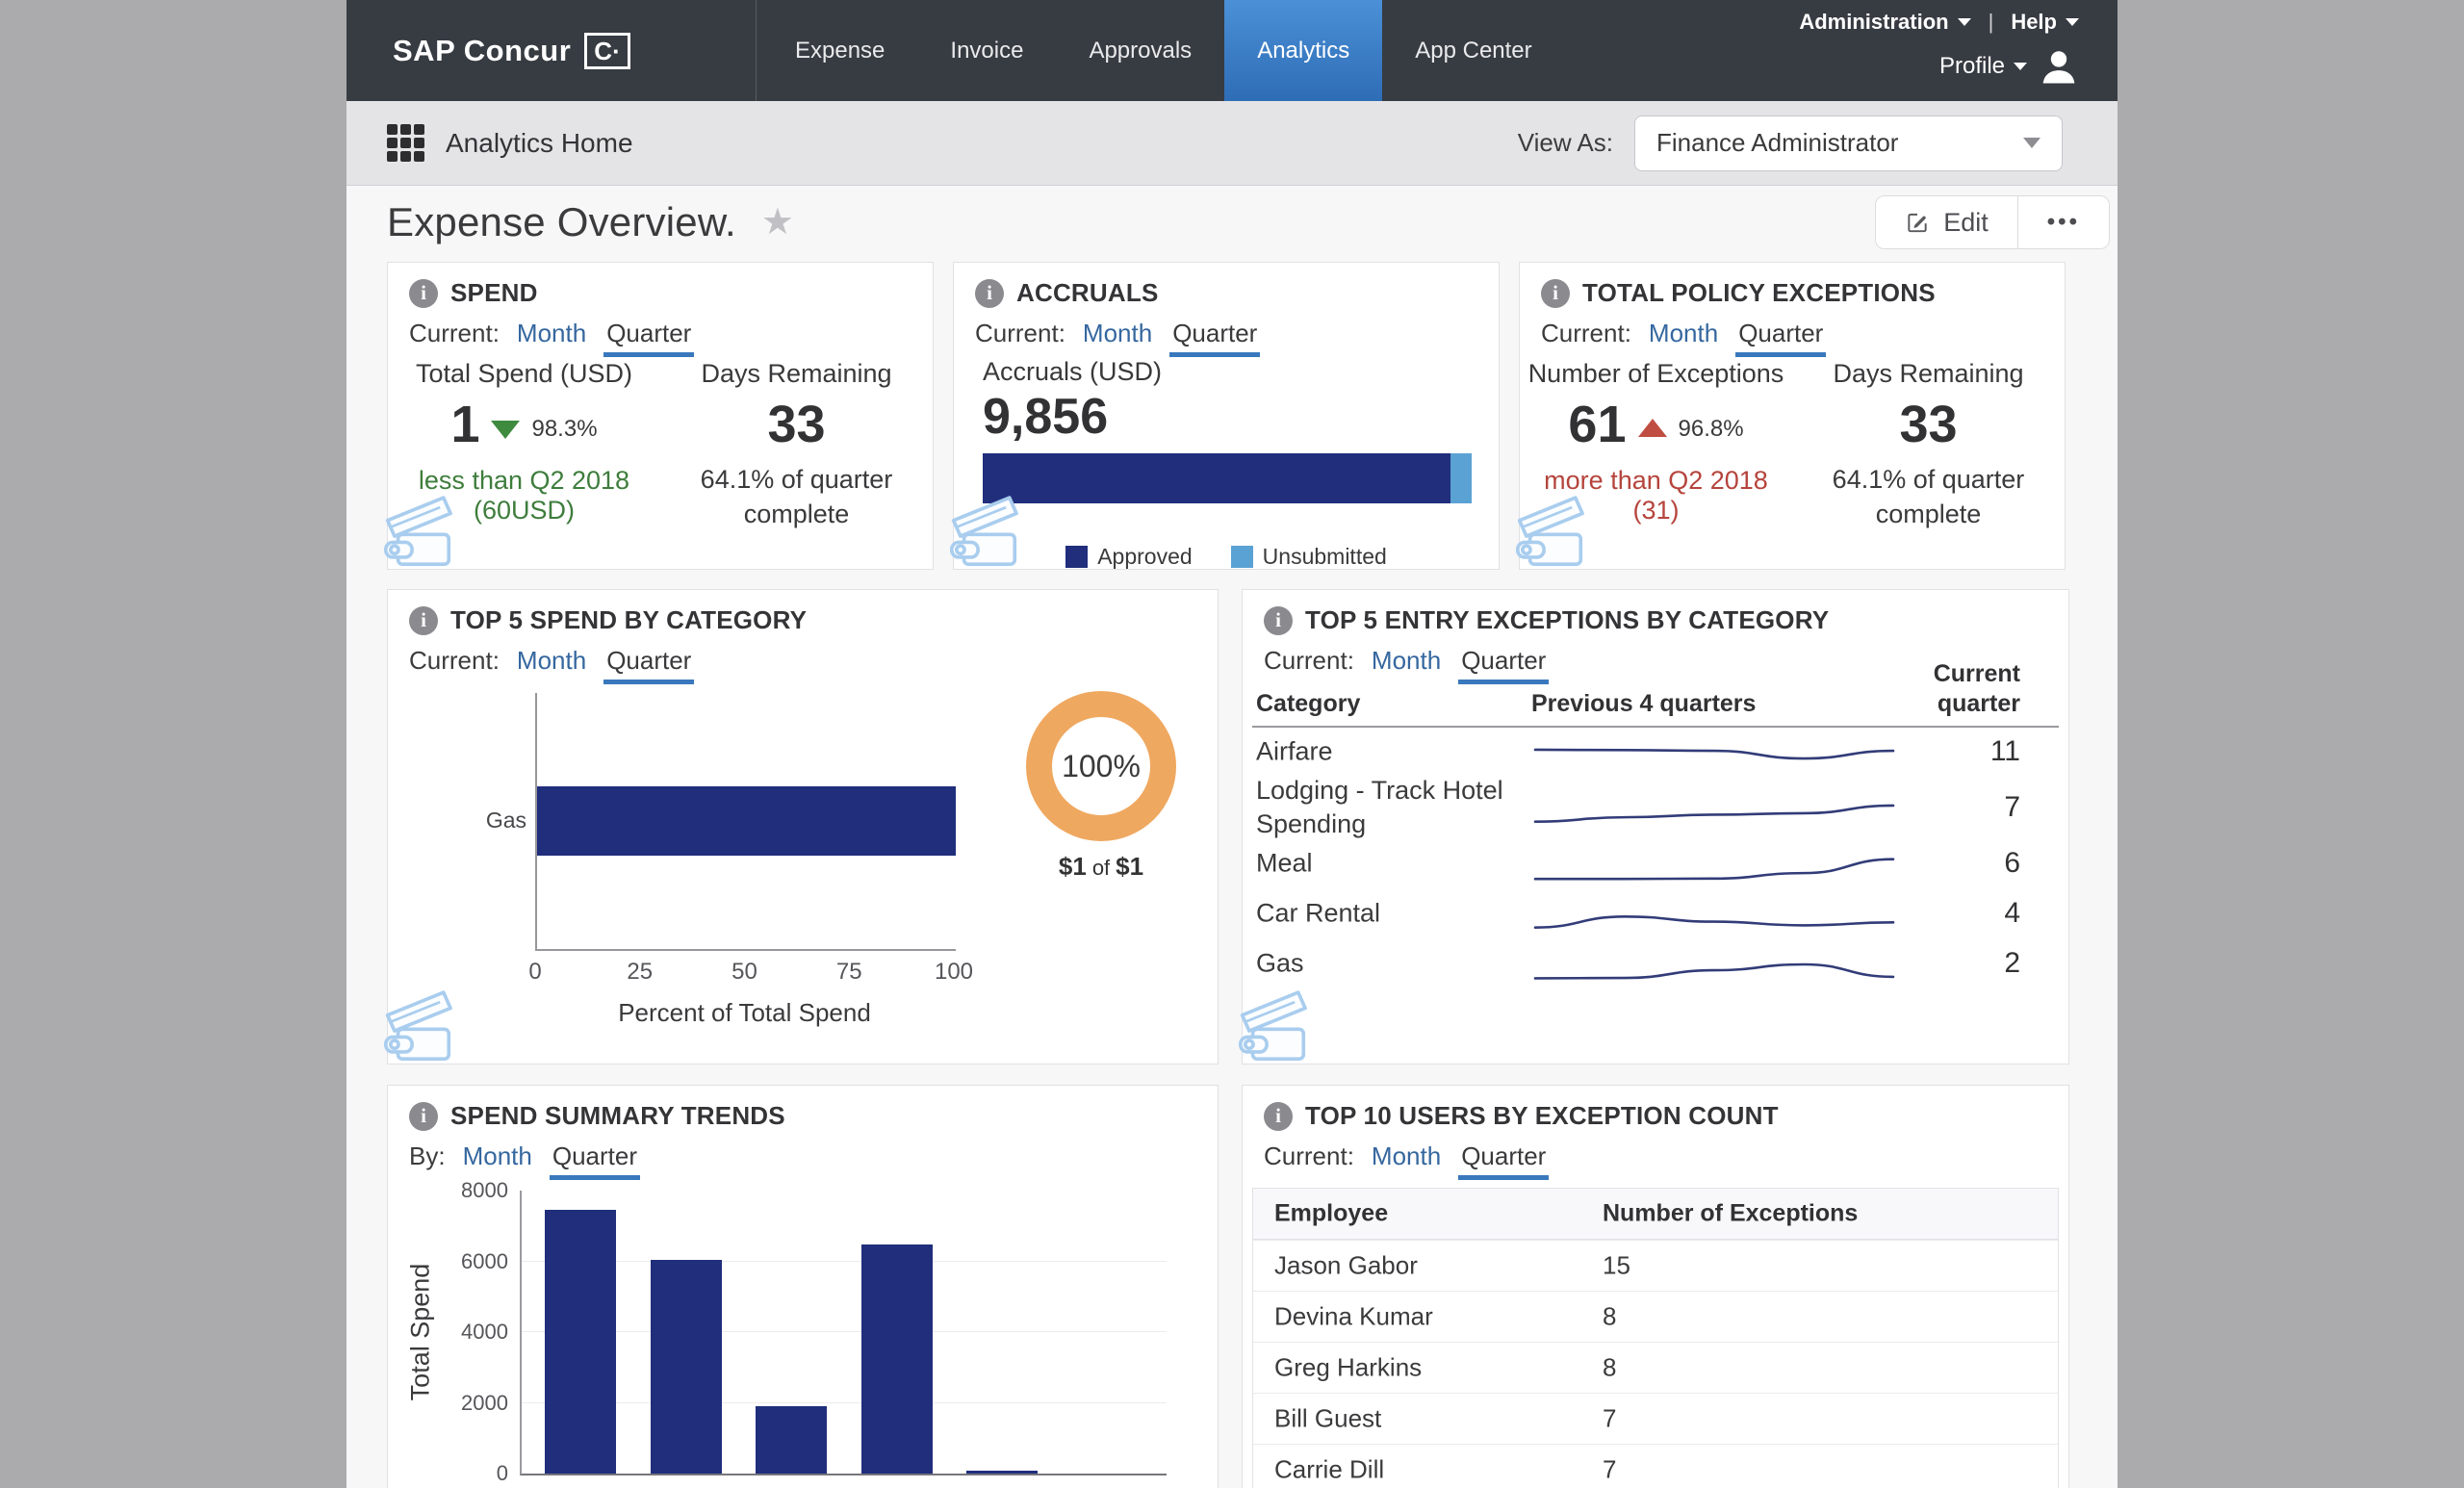  I want to click on column-header-exceptions: Number of Exceptions, so click(1731, 1213).